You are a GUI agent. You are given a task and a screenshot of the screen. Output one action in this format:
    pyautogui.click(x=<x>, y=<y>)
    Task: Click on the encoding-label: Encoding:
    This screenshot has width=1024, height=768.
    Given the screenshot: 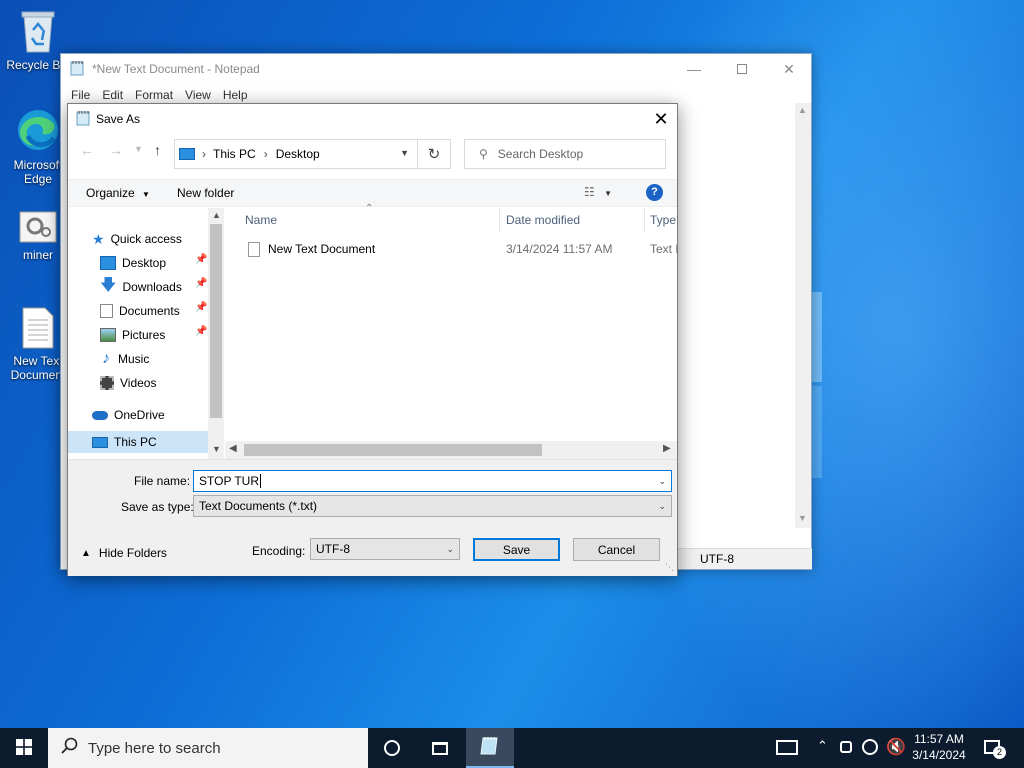 What is the action you would take?
    pyautogui.click(x=279, y=551)
    